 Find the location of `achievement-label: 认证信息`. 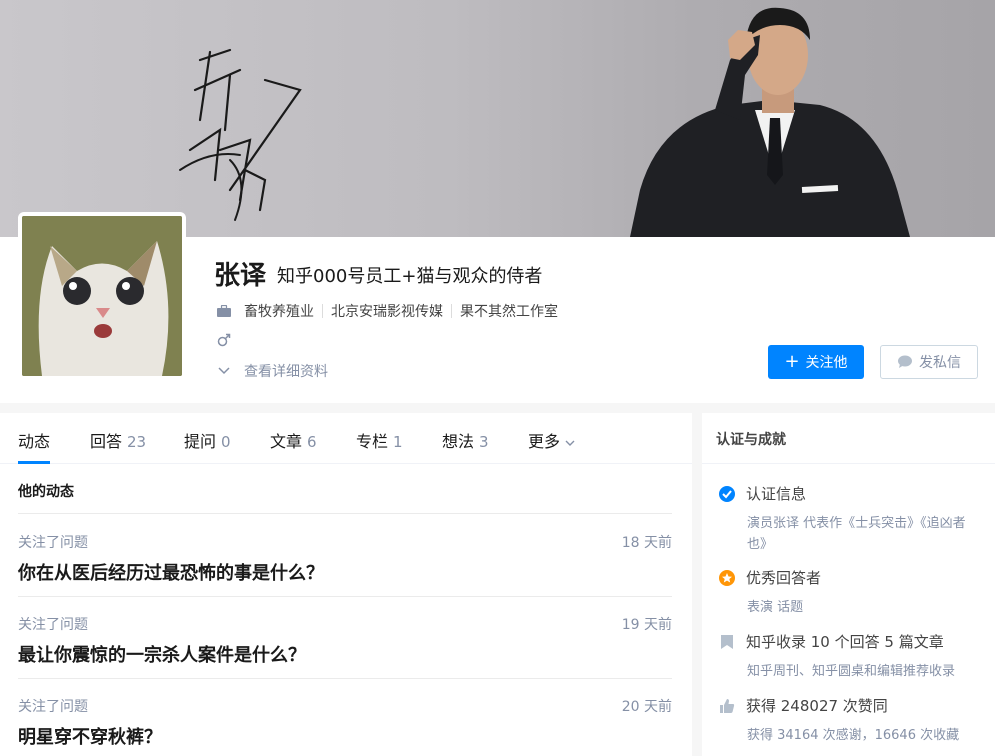

achievement-label: 认证信息 is located at coordinates (776, 494).